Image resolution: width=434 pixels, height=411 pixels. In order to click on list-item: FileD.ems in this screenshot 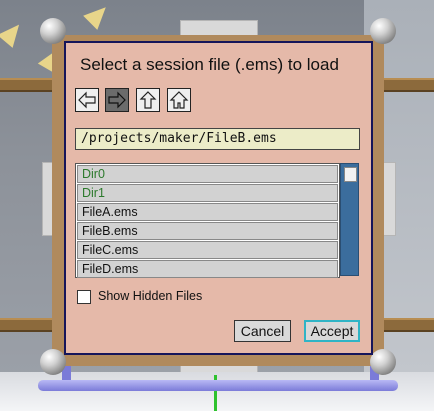, I will do `click(207, 269)`.